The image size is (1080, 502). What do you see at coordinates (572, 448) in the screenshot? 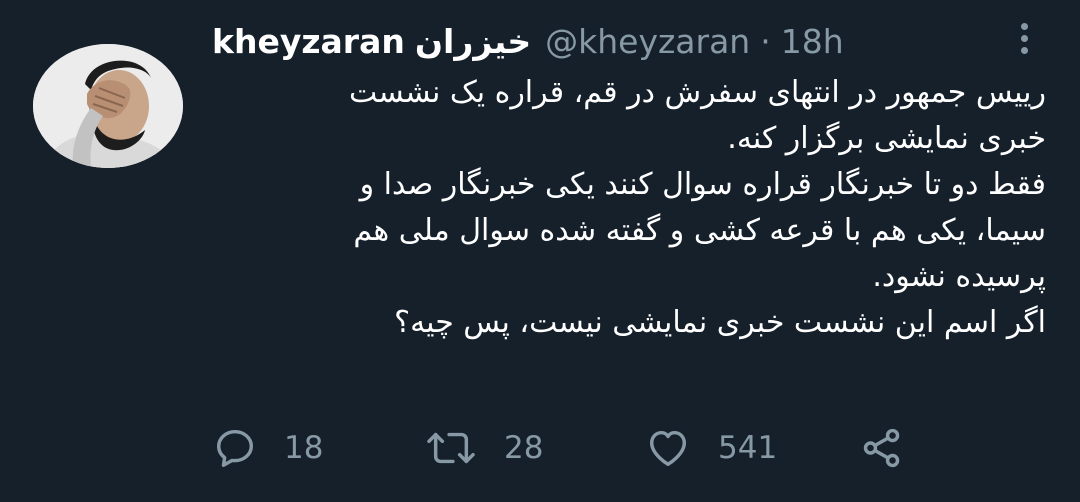
I see `tweet-actions: 18 28 541` at bounding box center [572, 448].